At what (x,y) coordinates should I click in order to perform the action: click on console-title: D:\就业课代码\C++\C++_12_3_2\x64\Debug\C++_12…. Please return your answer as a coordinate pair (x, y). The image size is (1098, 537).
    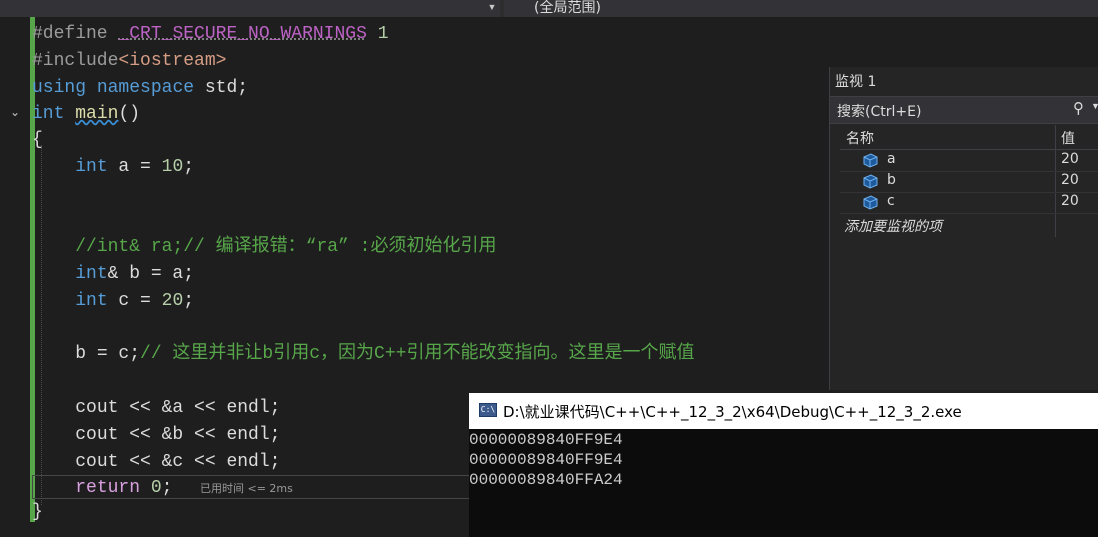
    Looking at the image, I should click on (732, 412).